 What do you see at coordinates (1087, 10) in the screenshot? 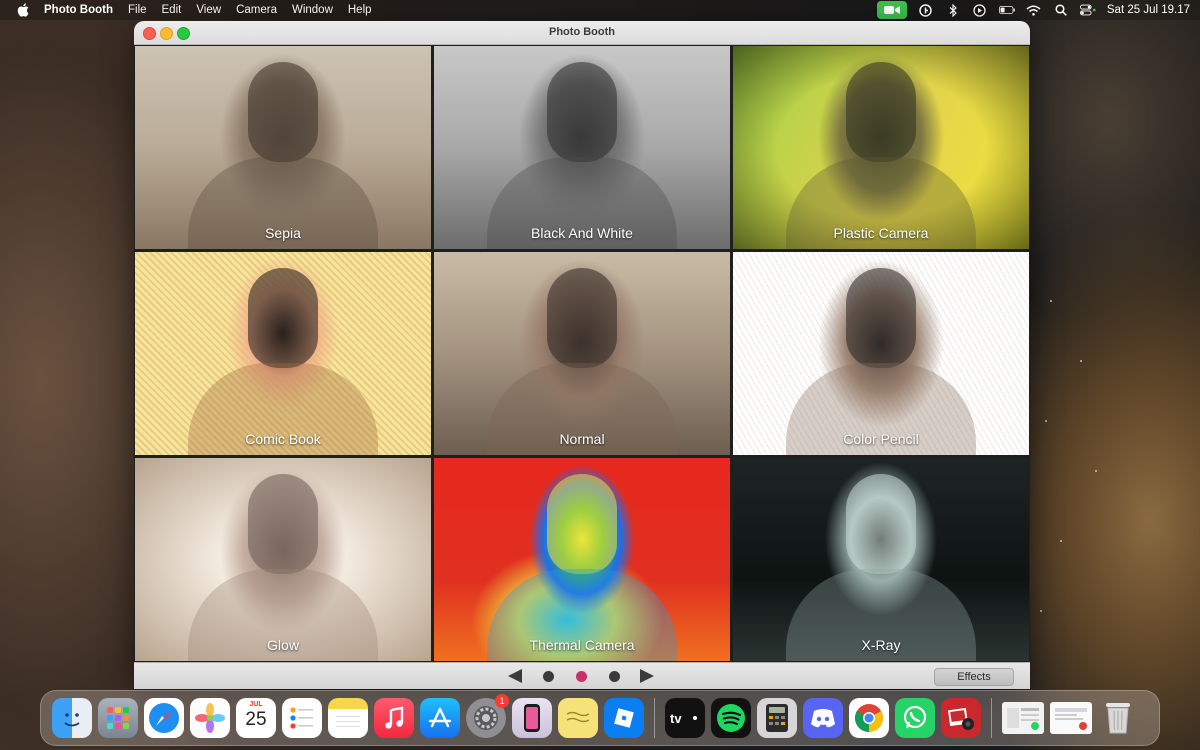
I see `control-center-icon` at bounding box center [1087, 10].